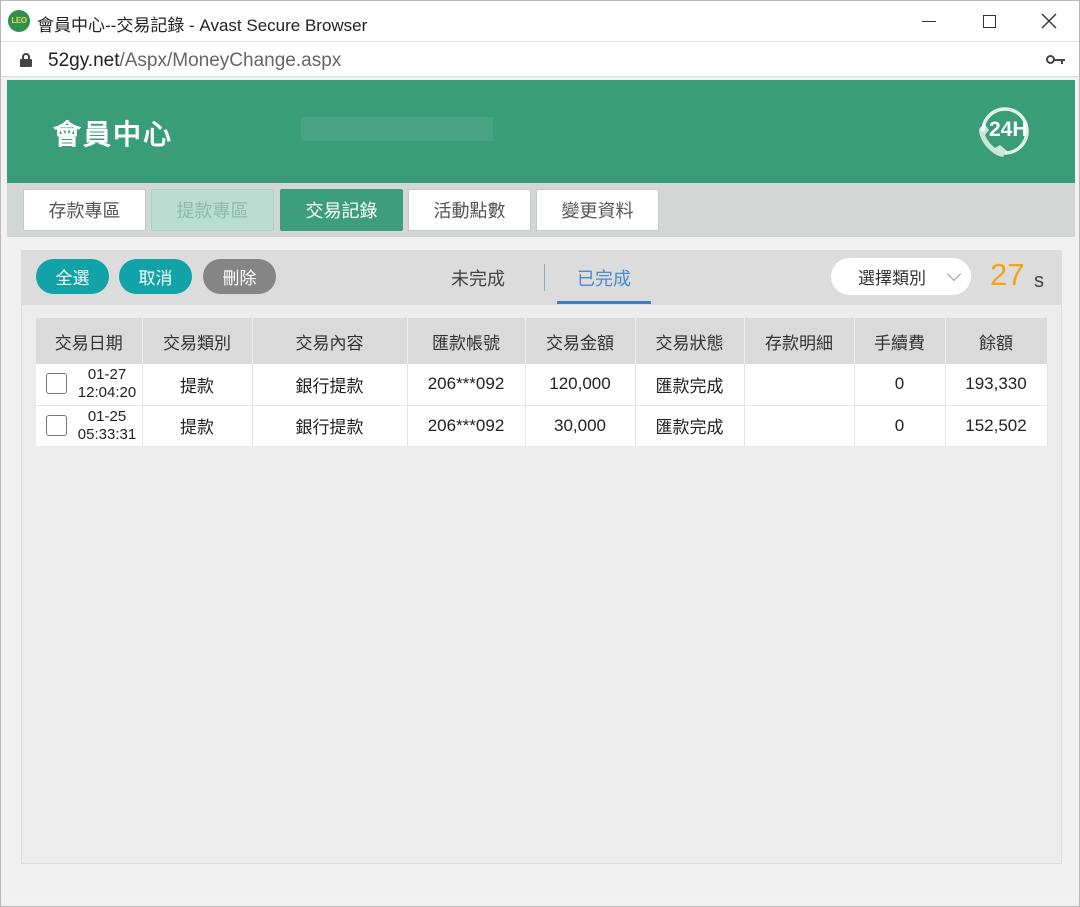 The height and width of the screenshot is (907, 1080). I want to click on browser-logo-icon: LEO, so click(19, 21).